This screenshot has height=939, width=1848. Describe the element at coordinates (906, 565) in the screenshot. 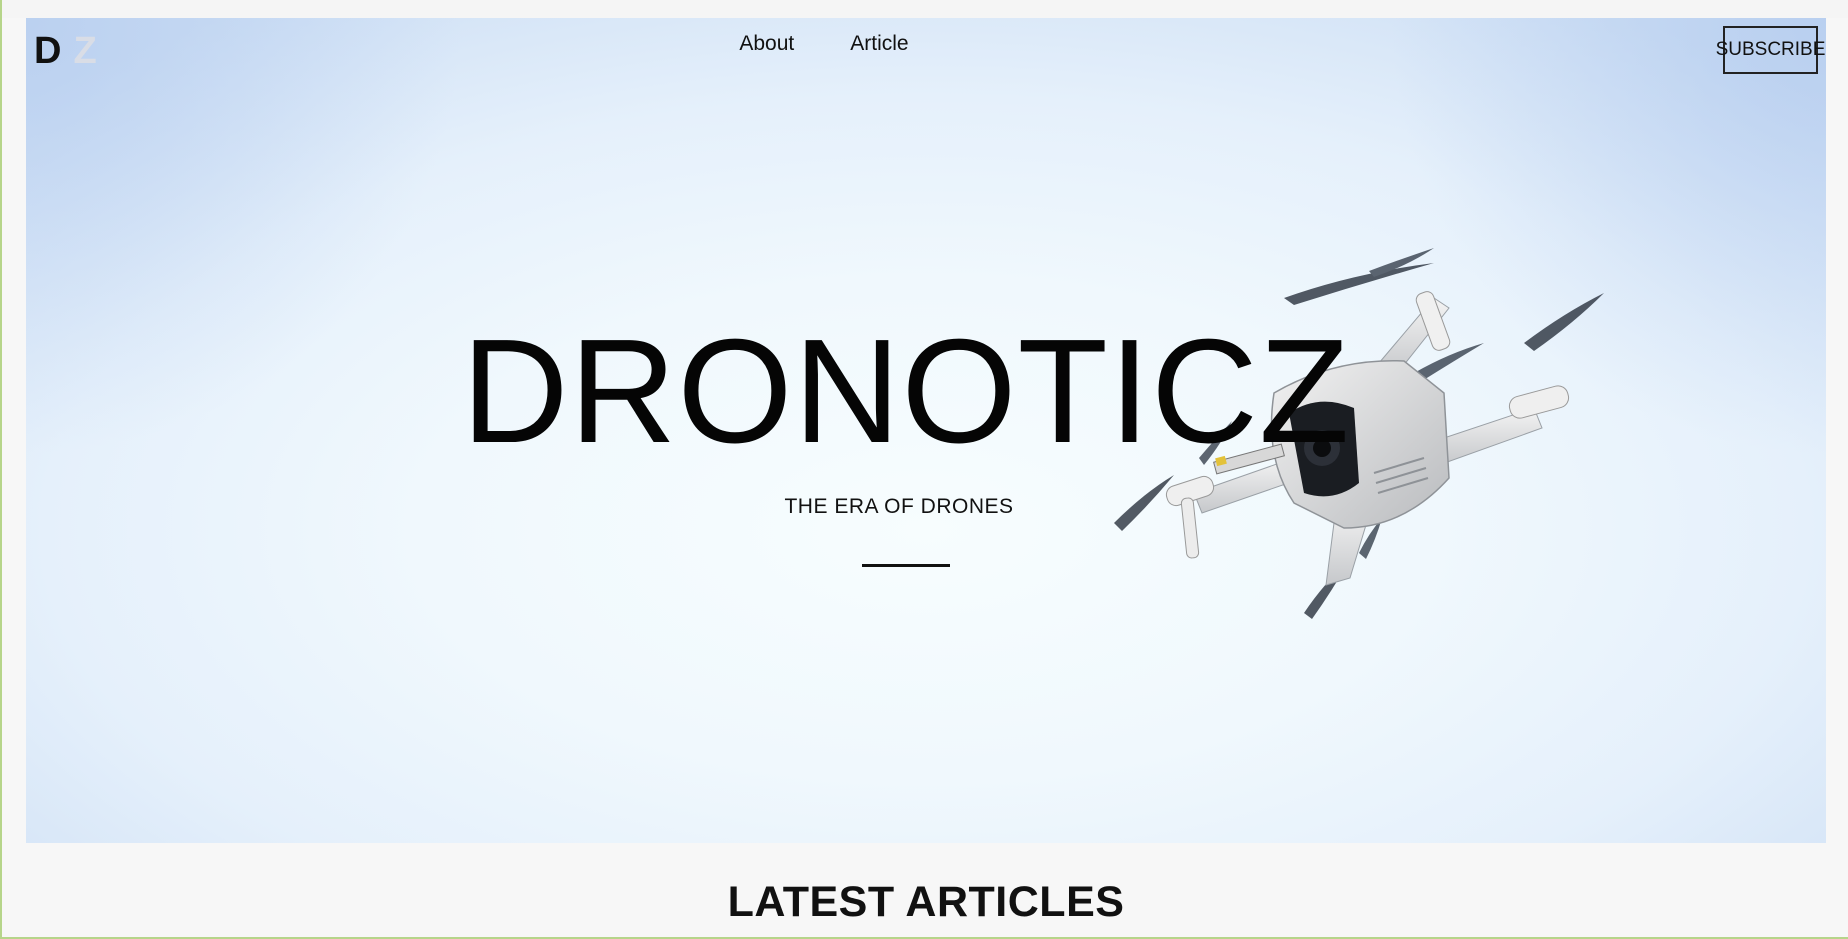

I see `hero-divider` at that location.